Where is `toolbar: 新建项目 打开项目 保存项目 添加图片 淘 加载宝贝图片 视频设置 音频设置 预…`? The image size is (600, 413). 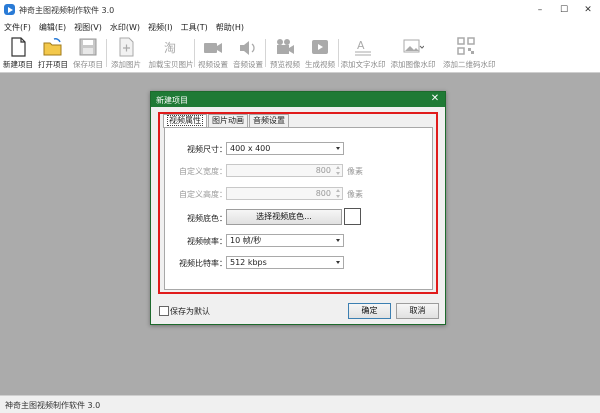 toolbar: 新建项目 打开项目 保存项目 添加图片 淘 加载宝贝图片 视频设置 音频设置 预… is located at coordinates (300, 53).